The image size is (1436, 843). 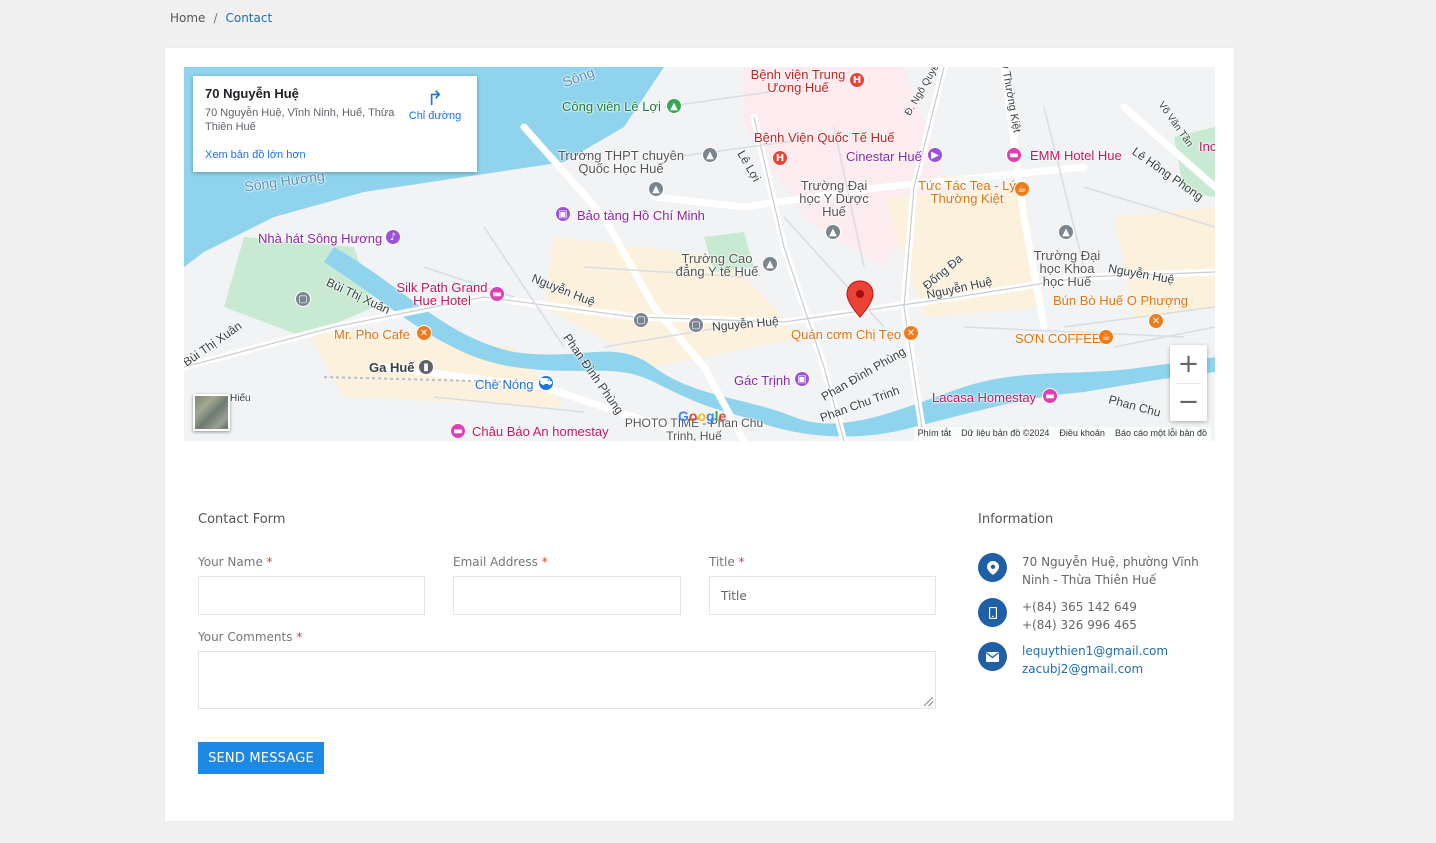 I want to click on map-label: Chè Nóng, so click(x=504, y=384).